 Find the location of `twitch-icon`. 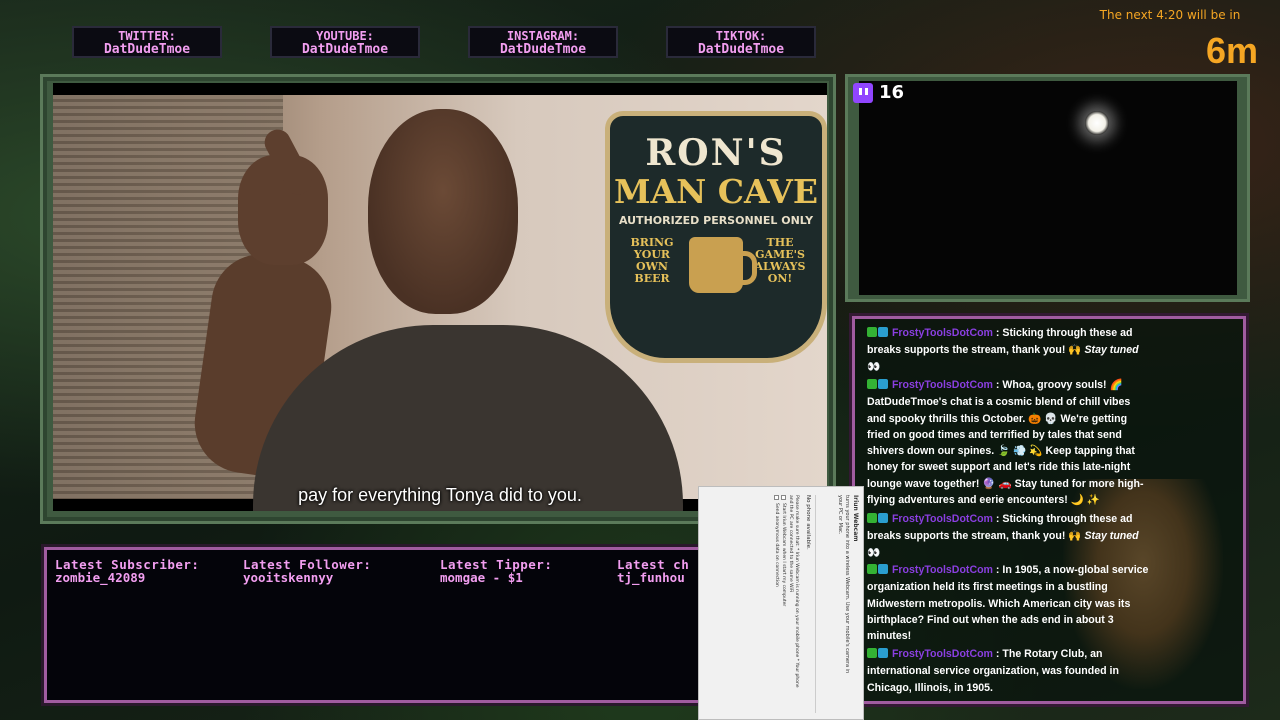

twitch-icon is located at coordinates (863, 92).